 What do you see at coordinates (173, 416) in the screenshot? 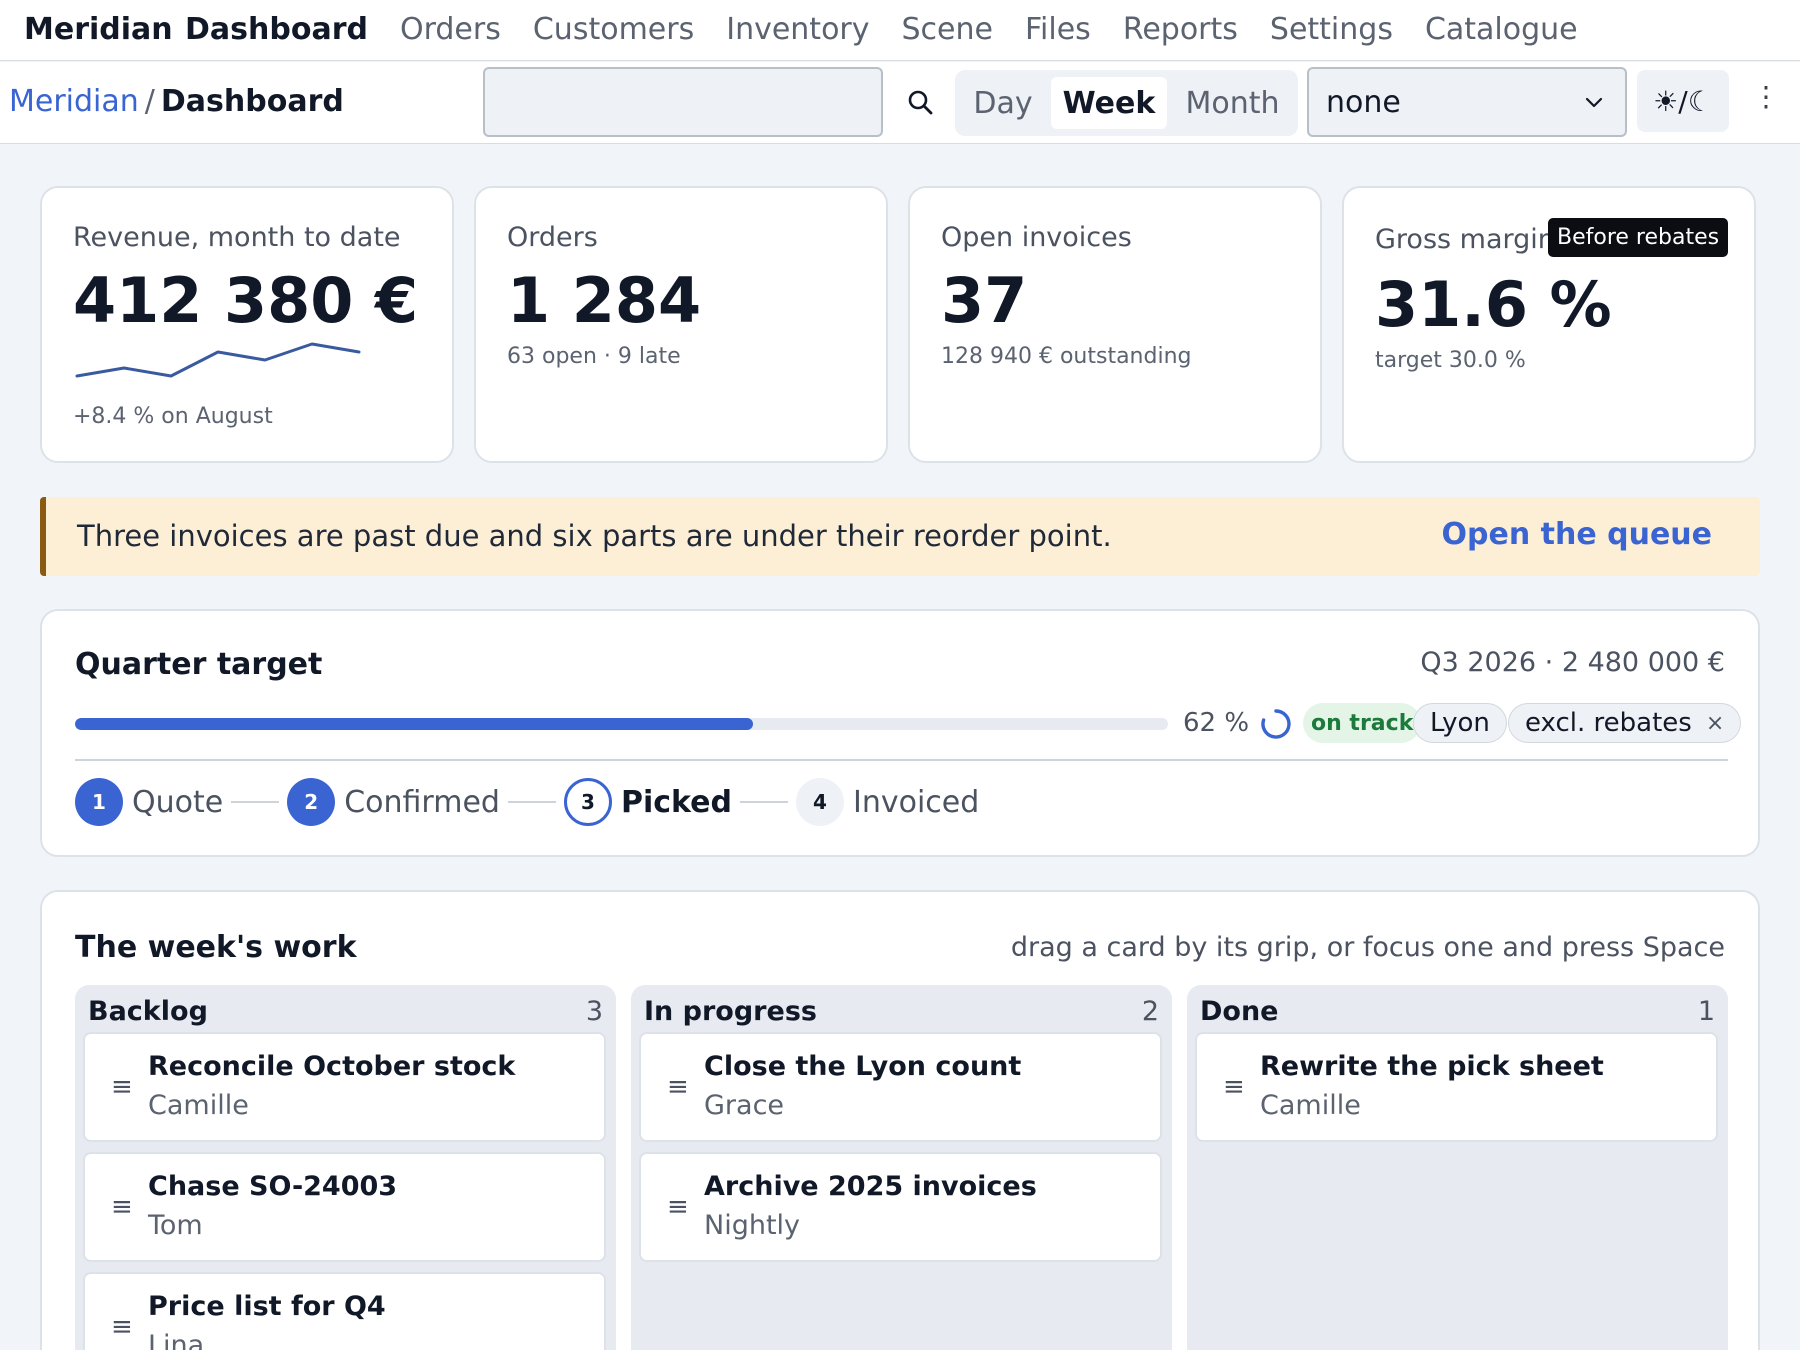
I see `kpi-delta: +8.4 % on August` at bounding box center [173, 416].